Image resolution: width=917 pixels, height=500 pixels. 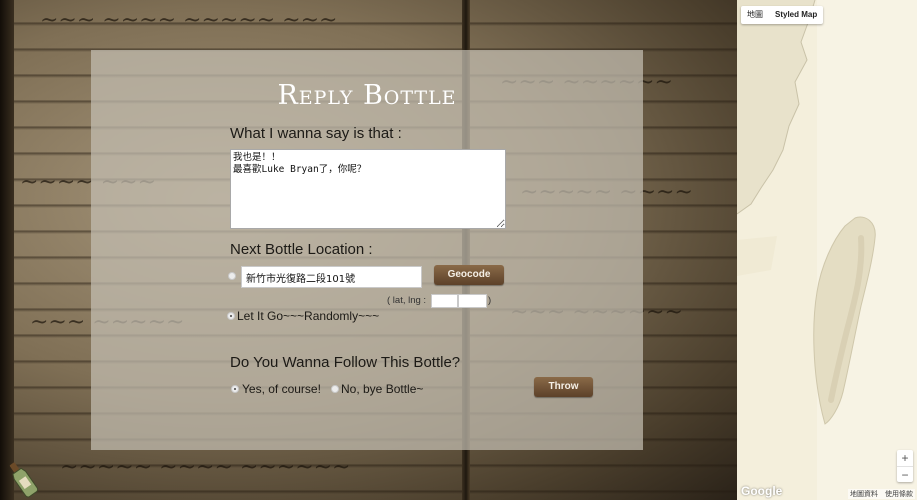 What do you see at coordinates (563, 387) in the screenshot?
I see `throw-button: Throw` at bounding box center [563, 387].